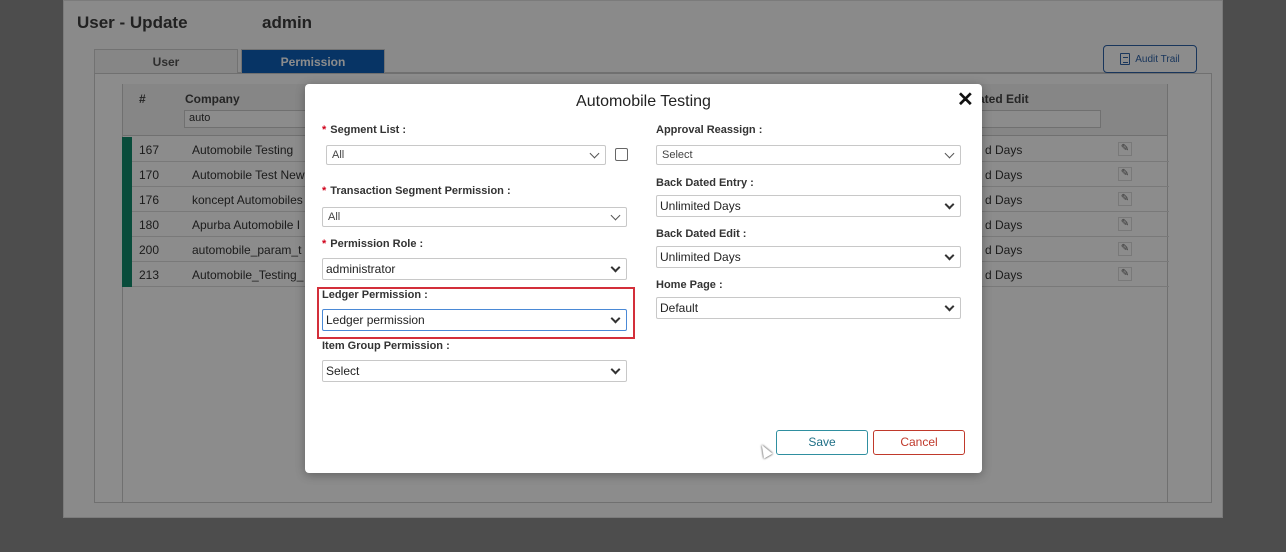 Image resolution: width=1286 pixels, height=552 pixels. I want to click on cancel-button: Cancel, so click(919, 442).